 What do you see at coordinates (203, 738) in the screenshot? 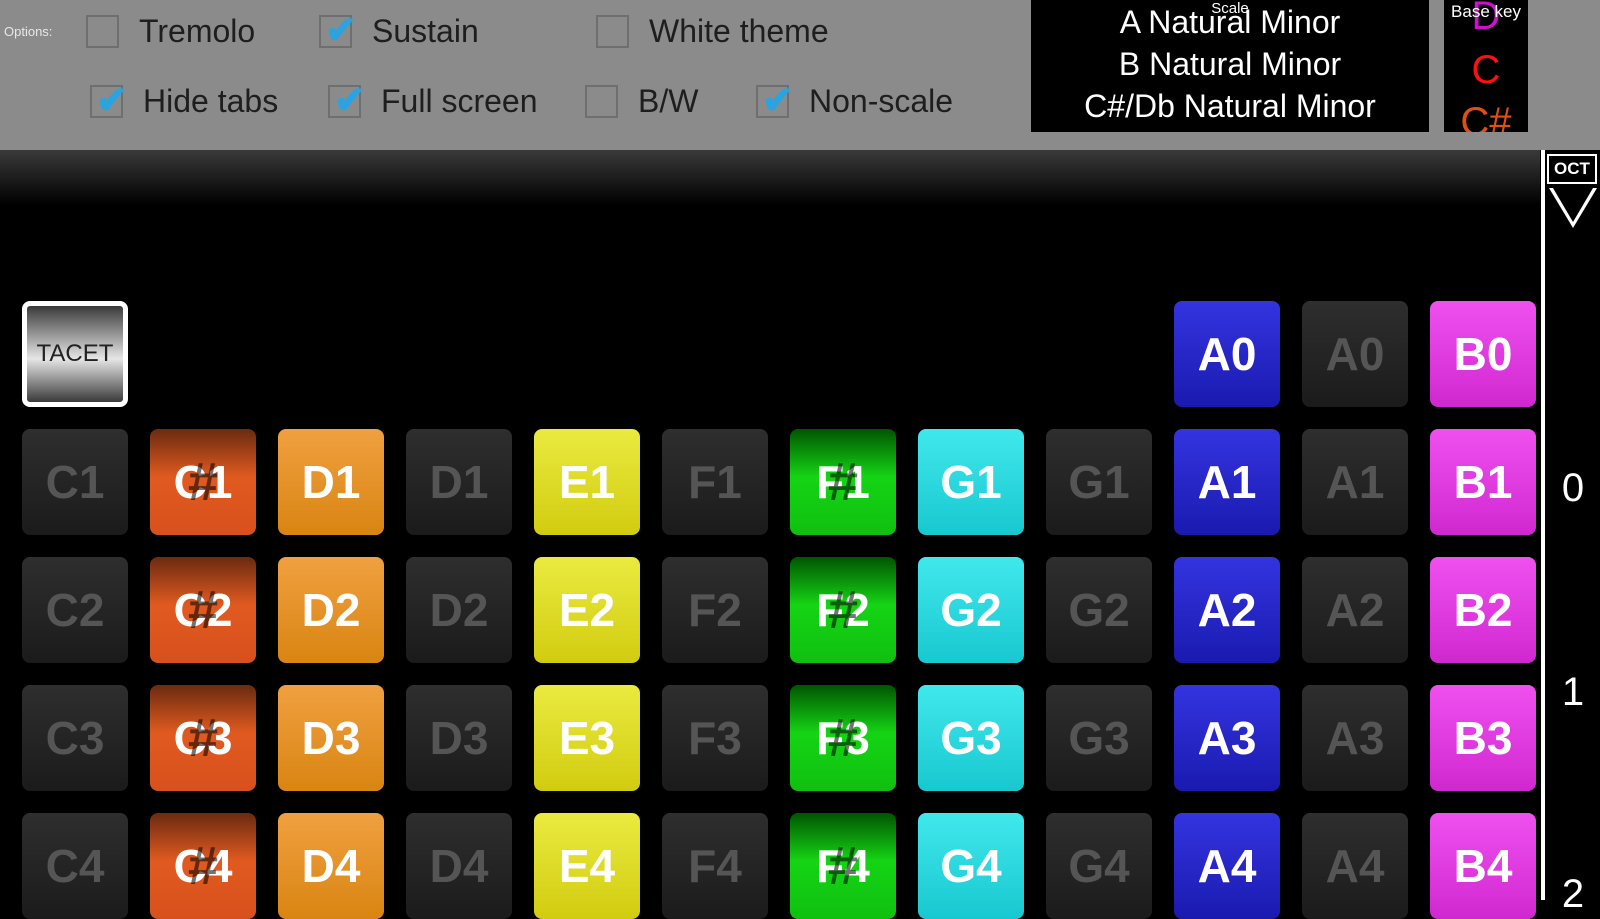
I see `key-c-sharp3: C3 #` at bounding box center [203, 738].